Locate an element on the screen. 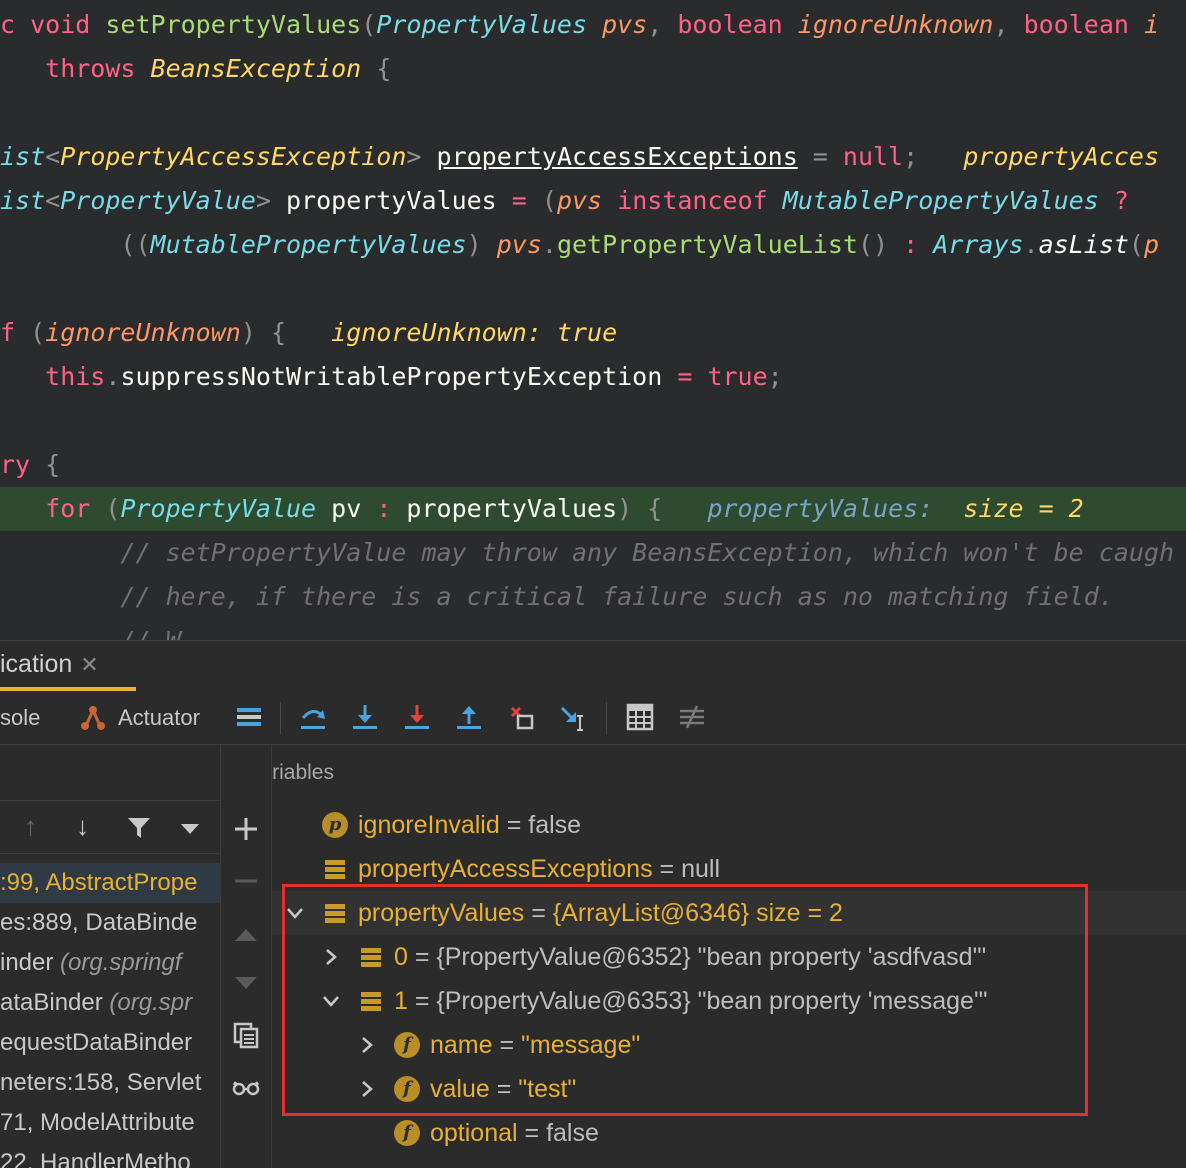 Image resolution: width=1186 pixels, height=1168 pixels. step-out-icon is located at coordinates (469, 717).